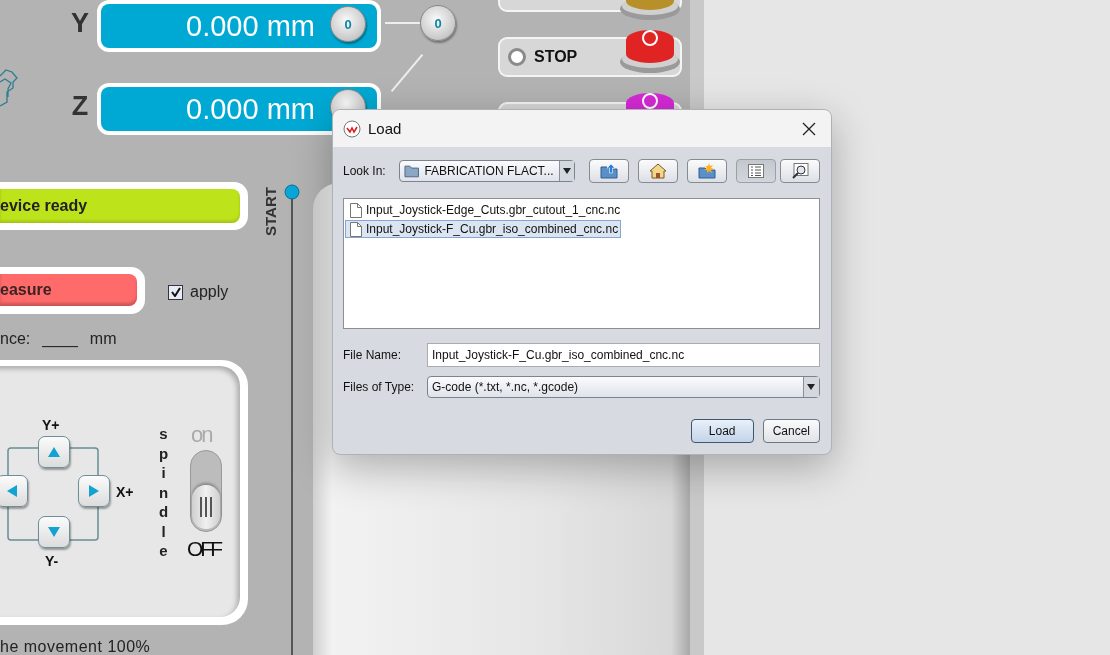  What do you see at coordinates (201, 435) in the screenshot?
I see `on-label: on` at bounding box center [201, 435].